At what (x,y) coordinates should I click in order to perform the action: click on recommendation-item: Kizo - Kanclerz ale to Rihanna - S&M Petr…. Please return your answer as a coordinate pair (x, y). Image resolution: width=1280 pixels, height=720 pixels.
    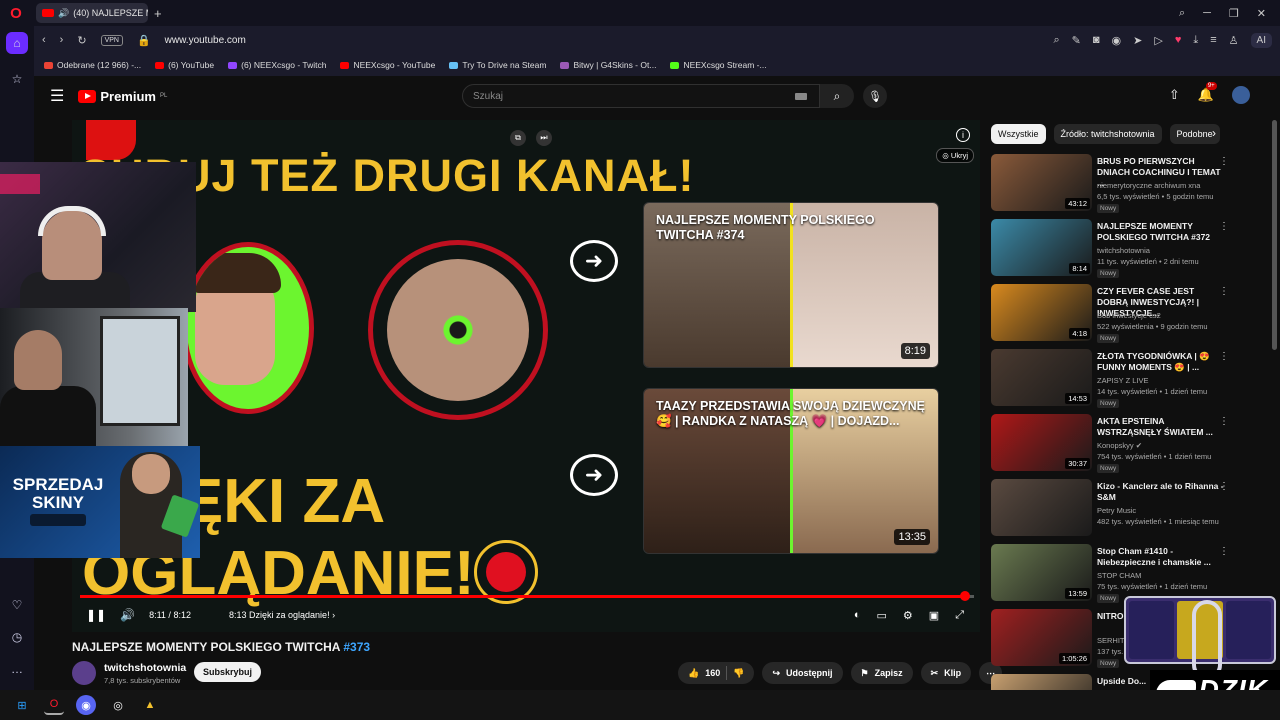
    Looking at the image, I should click on (1126, 510).